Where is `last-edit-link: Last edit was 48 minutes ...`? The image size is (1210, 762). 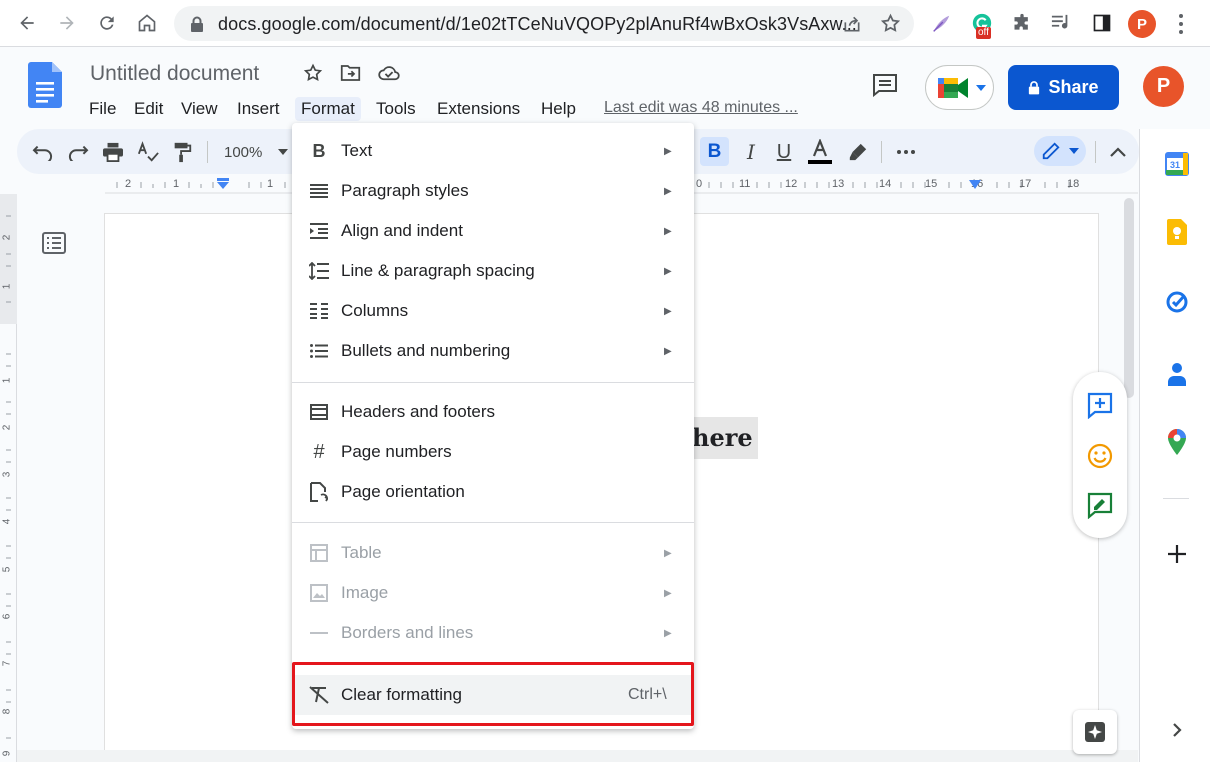
last-edit-link: Last edit was 48 minutes ... is located at coordinates (701, 108).